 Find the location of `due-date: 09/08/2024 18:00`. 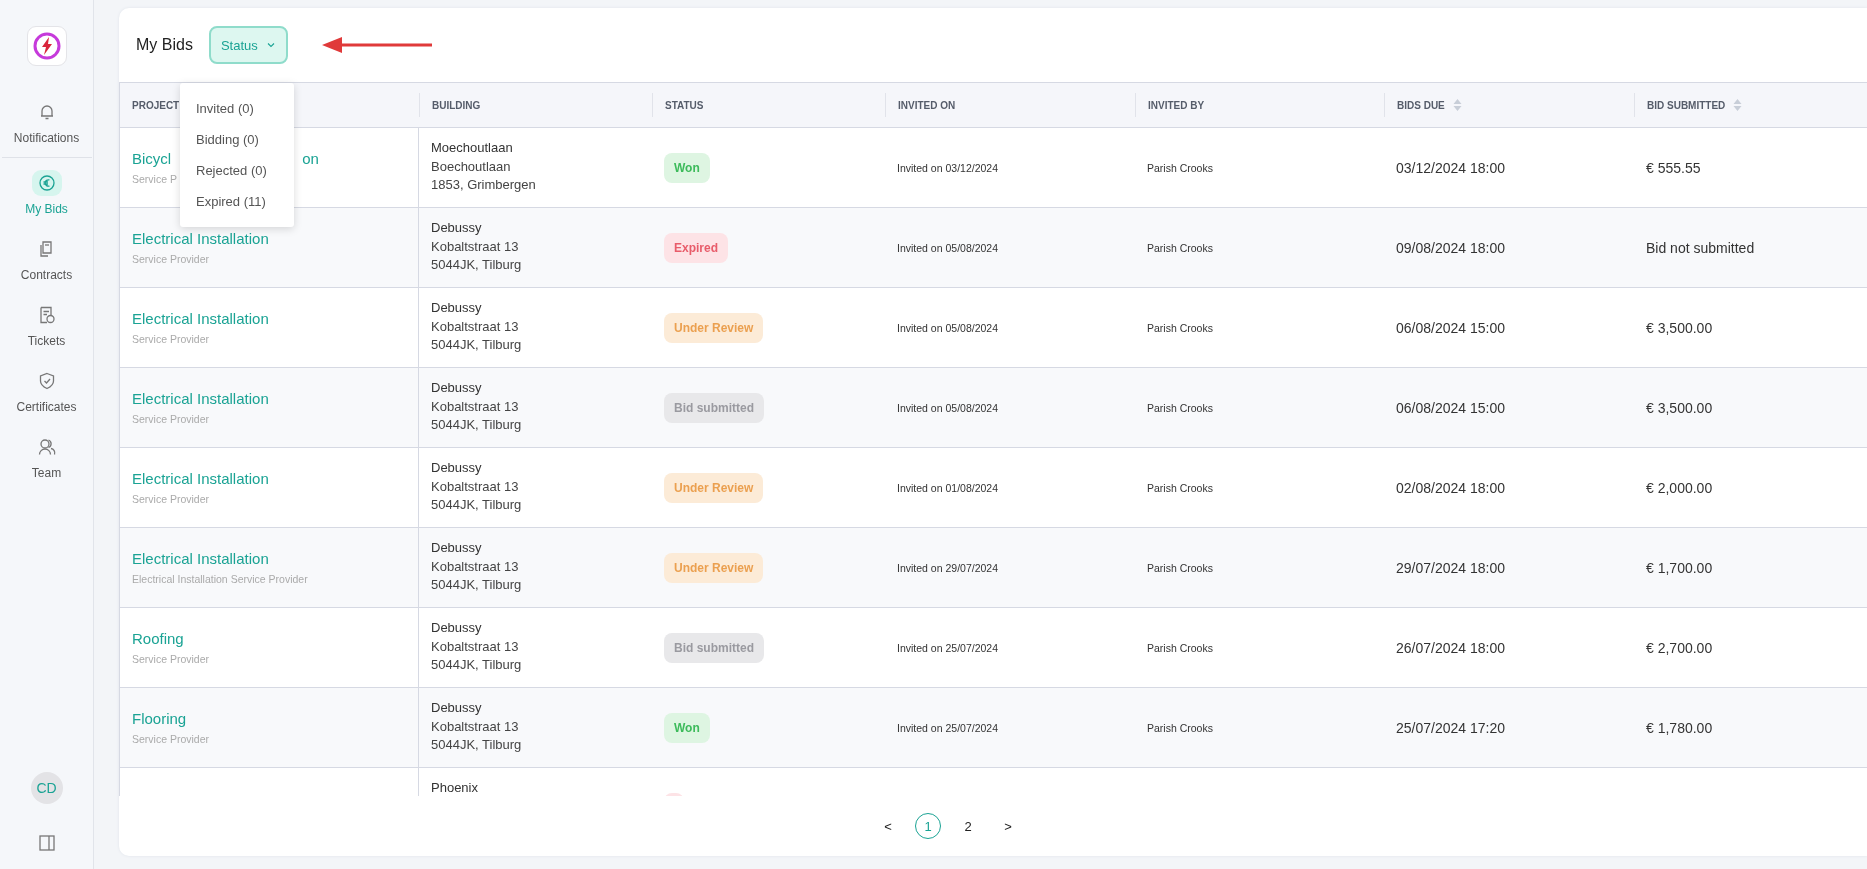

due-date: 09/08/2024 18:00 is located at coordinates (1451, 247).